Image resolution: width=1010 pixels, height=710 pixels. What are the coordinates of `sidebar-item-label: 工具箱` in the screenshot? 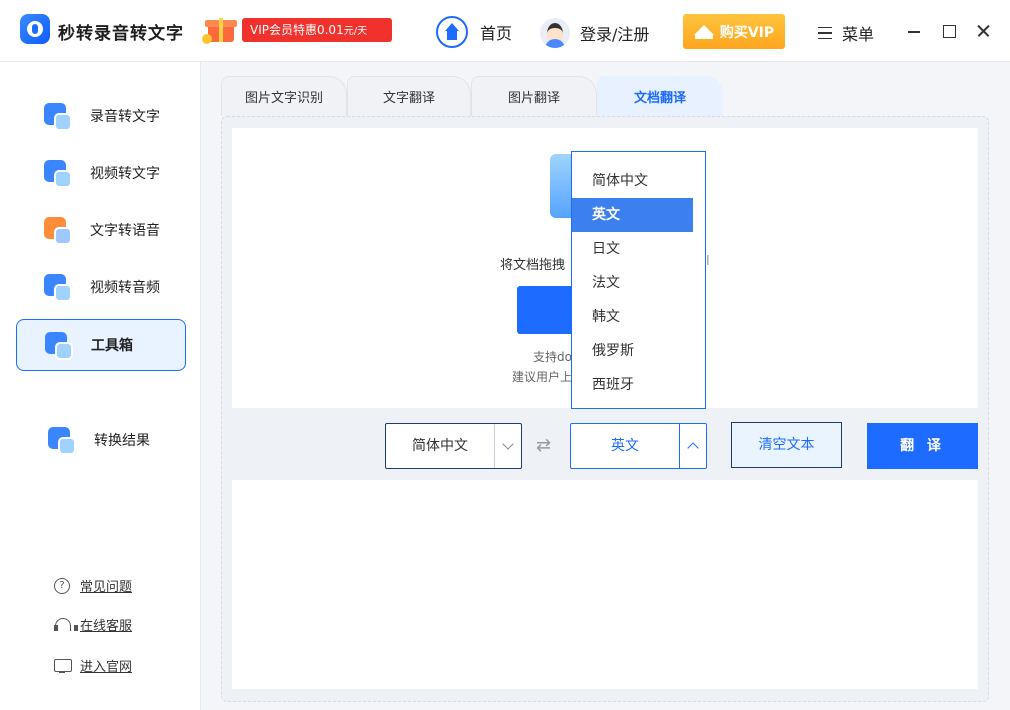 It's located at (112, 346).